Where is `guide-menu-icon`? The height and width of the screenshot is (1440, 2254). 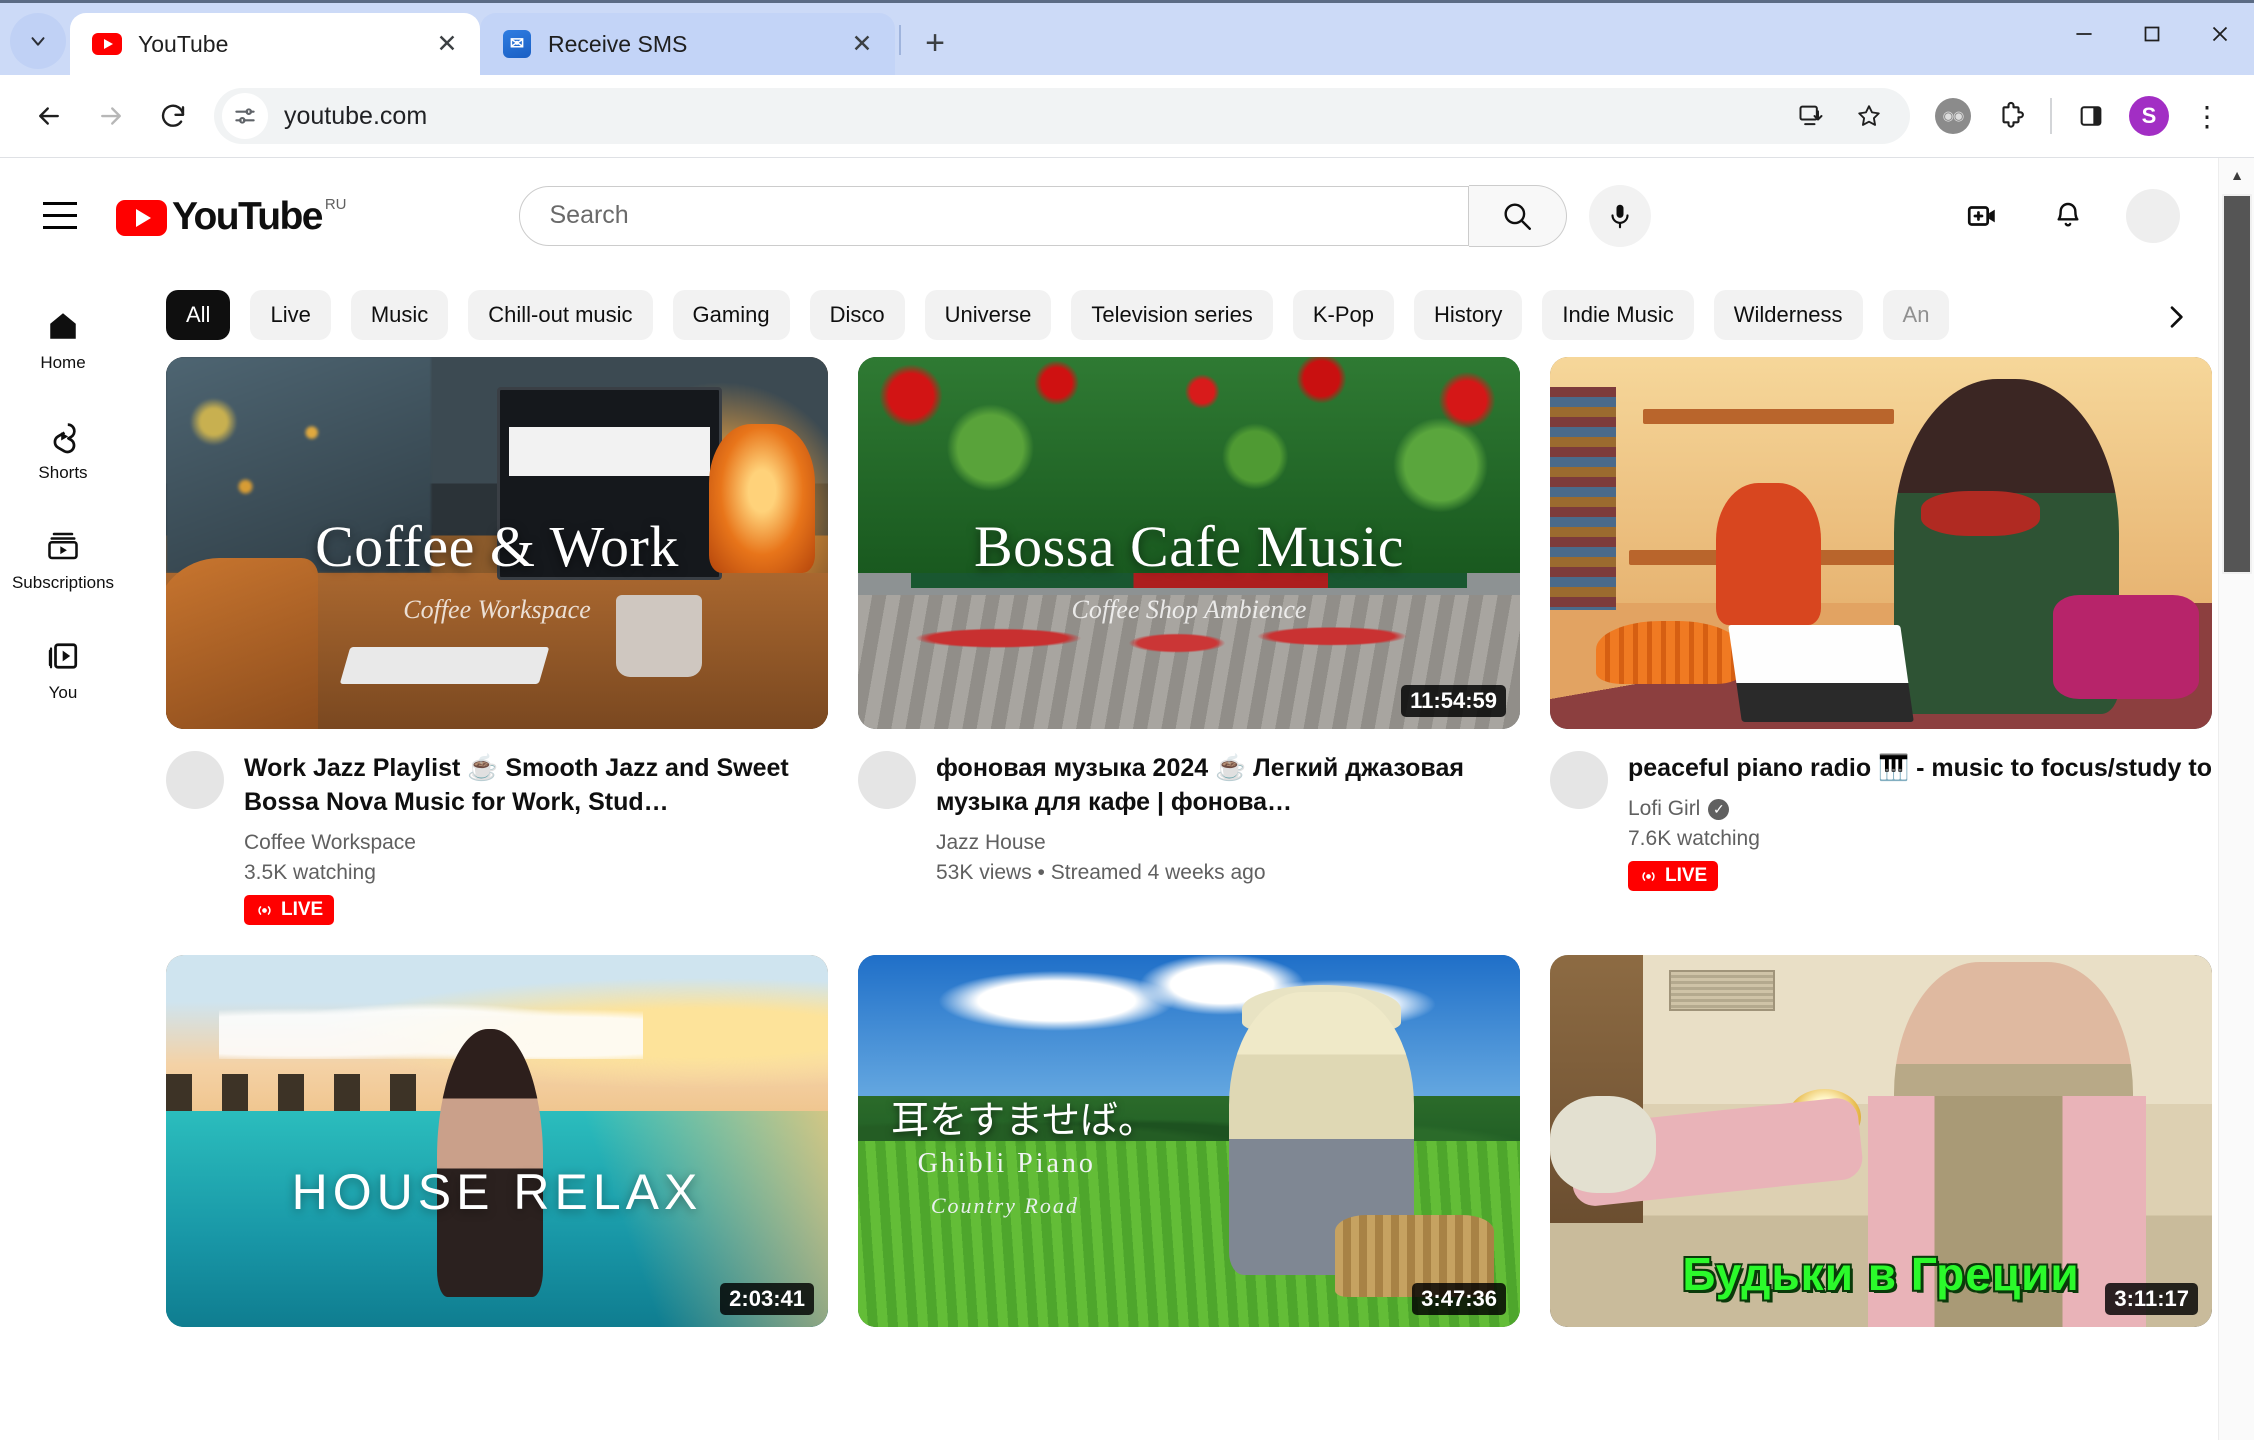
guide-menu-icon is located at coordinates (60, 216).